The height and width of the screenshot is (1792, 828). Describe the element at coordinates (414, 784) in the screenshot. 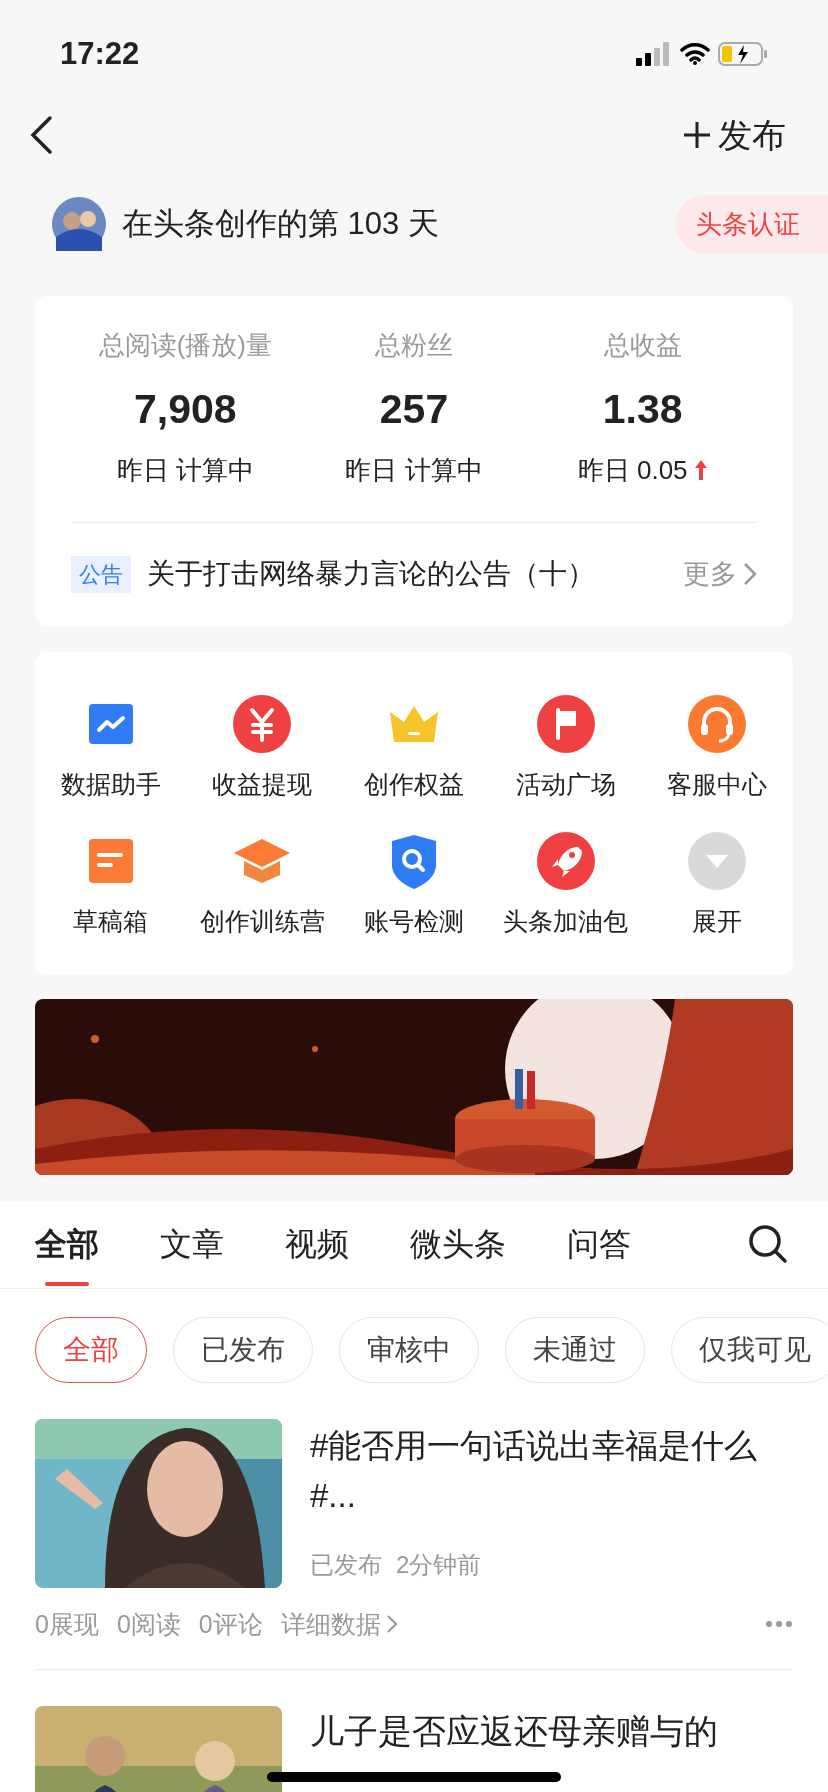

I see `tool-label: 创作权益` at that location.